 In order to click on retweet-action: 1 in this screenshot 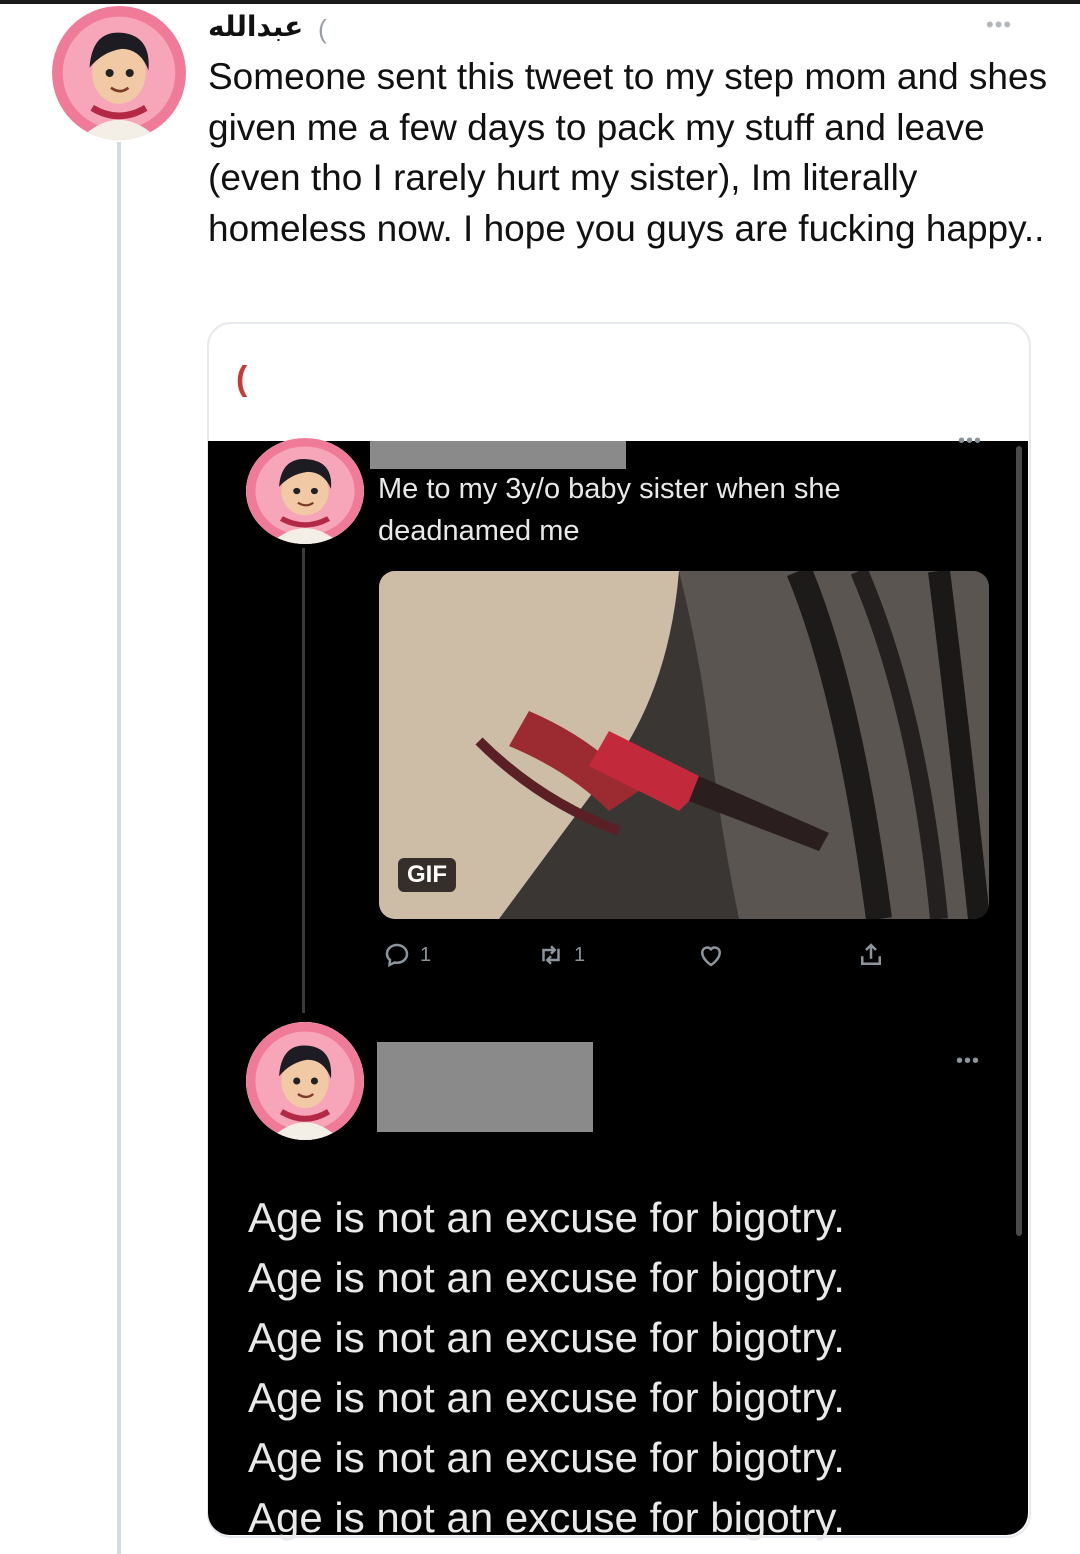, I will do `click(560, 955)`.